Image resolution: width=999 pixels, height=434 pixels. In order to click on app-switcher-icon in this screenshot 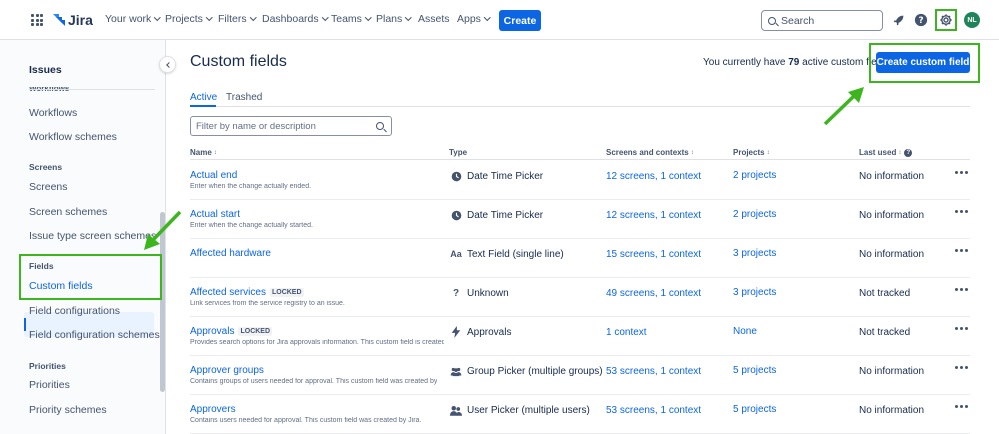, I will do `click(37, 20)`.